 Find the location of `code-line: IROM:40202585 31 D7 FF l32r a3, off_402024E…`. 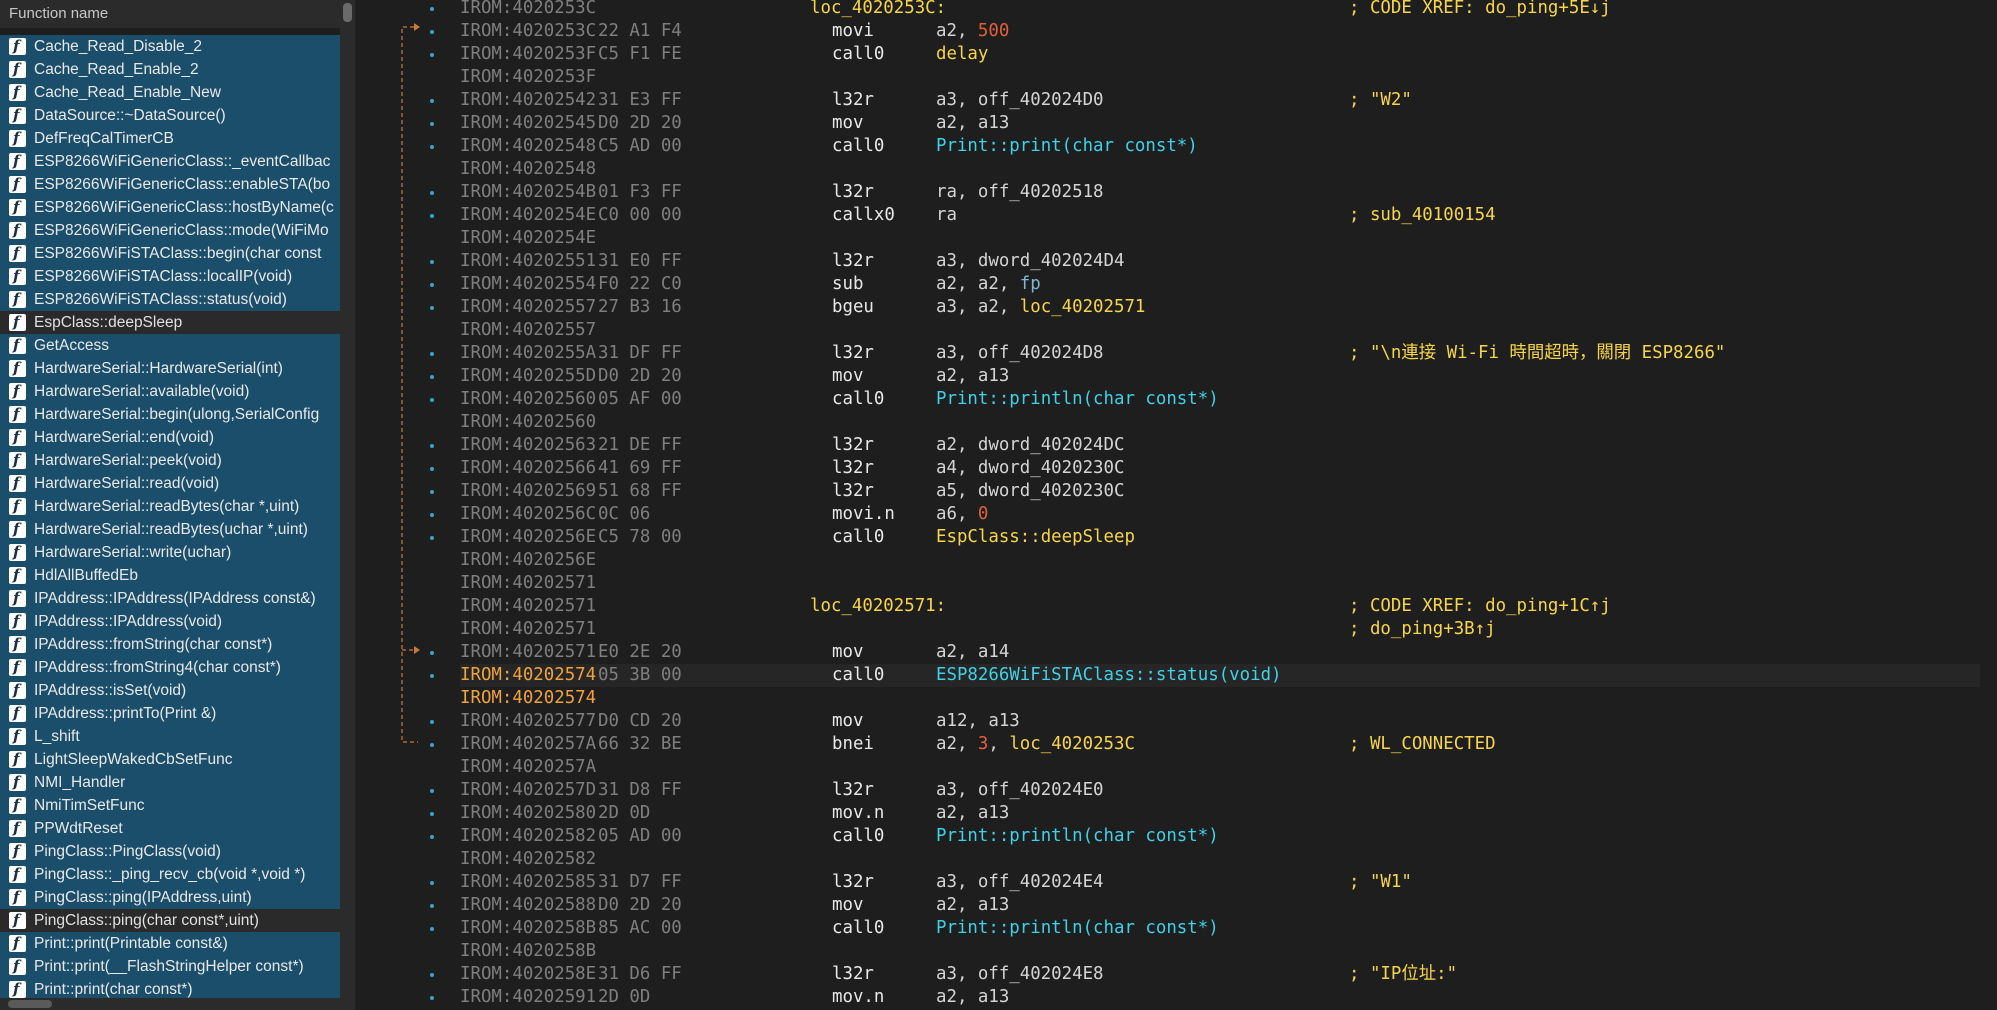

code-line: IROM:40202585 31 D7 FF l32r a3, off_402024E… is located at coordinates (1220, 882).